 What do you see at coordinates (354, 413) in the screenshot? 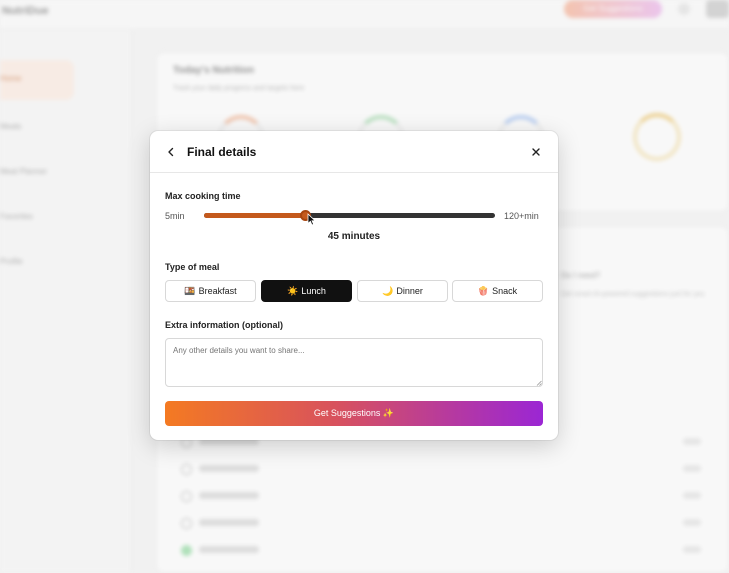
I see `get-suggestions-button: Get Suggestions ✨` at bounding box center [354, 413].